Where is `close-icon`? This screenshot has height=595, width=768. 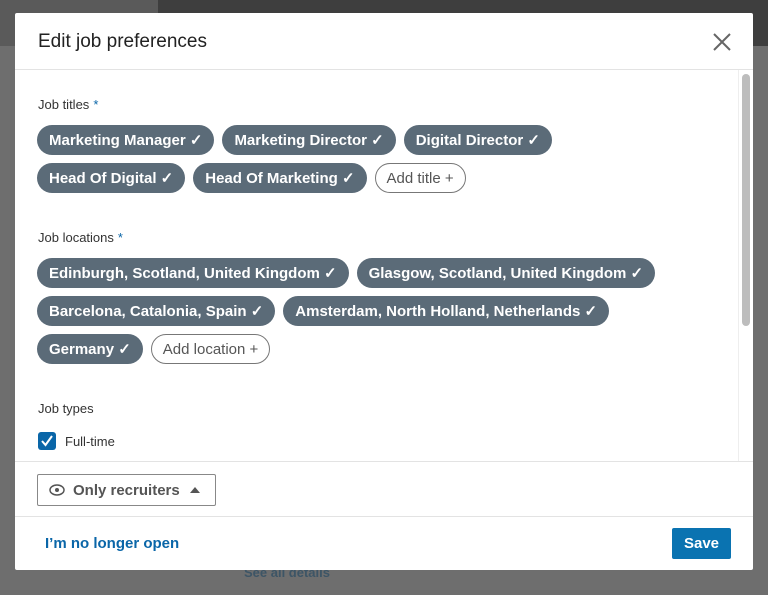
close-icon is located at coordinates (722, 42).